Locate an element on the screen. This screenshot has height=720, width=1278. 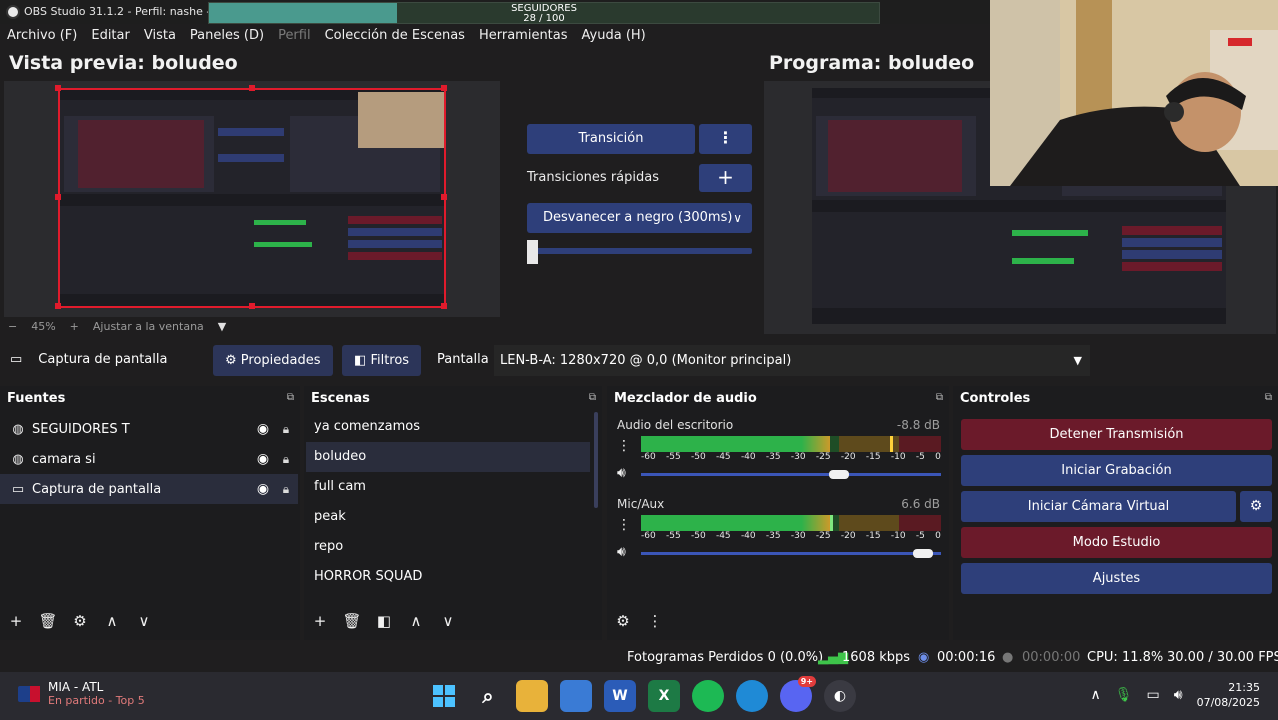
settings-button: Ajustes is located at coordinates (1116, 578).